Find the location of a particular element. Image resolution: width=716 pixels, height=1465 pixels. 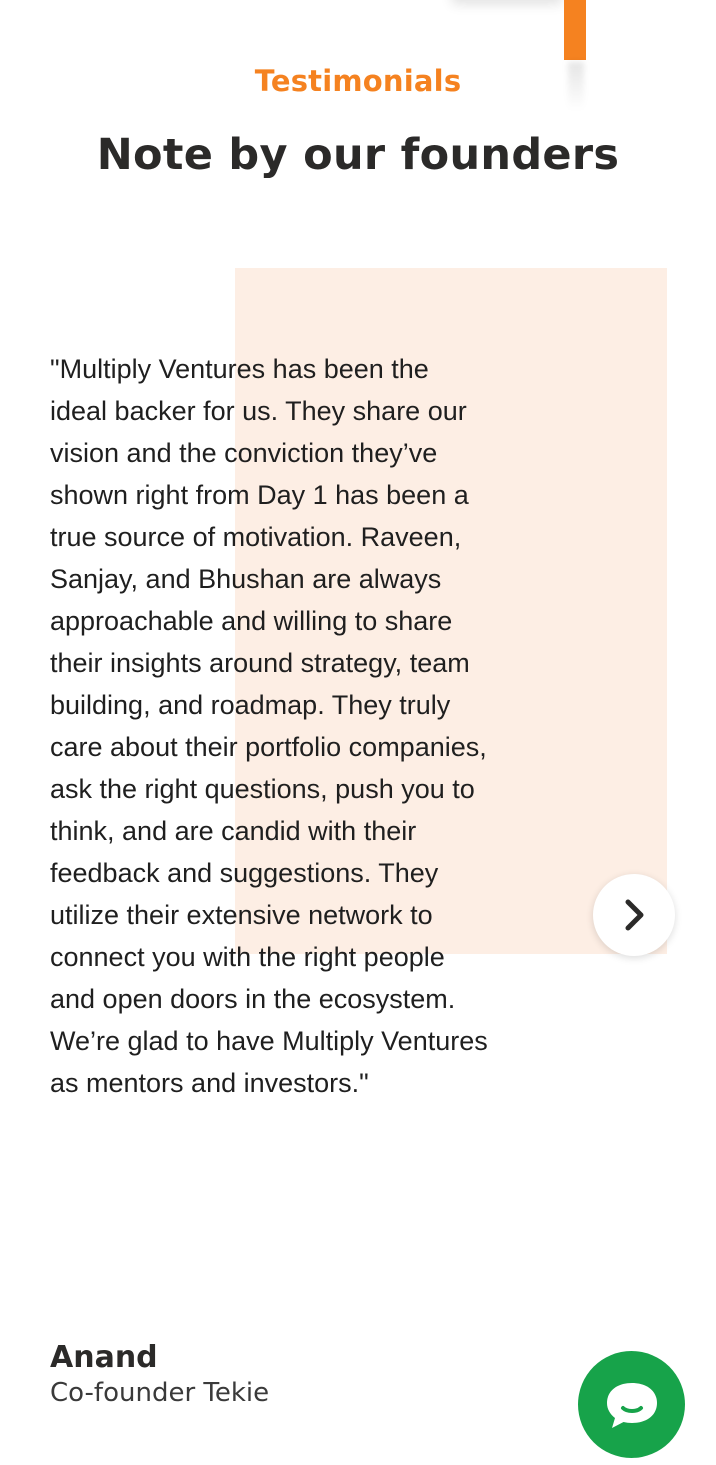

decor-orange-bar is located at coordinates (575, 30).